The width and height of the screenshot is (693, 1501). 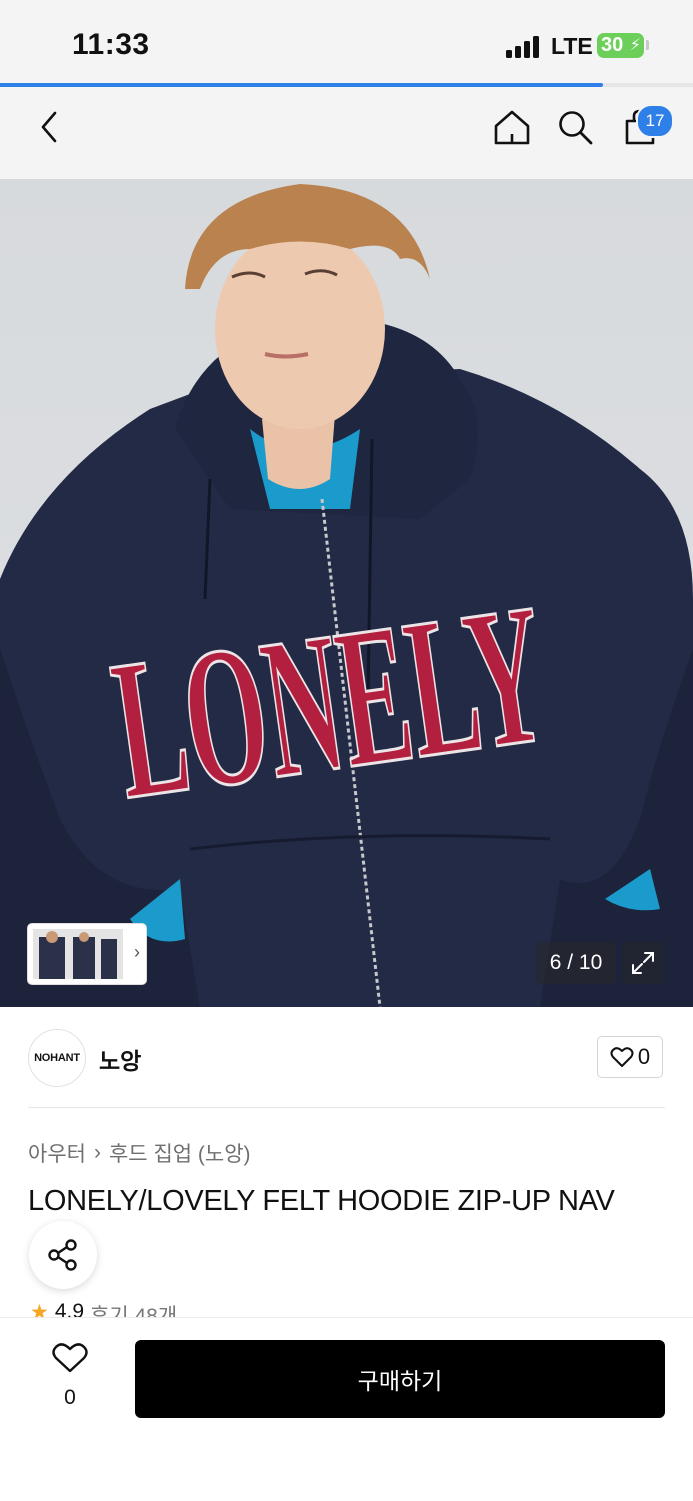 I want to click on back-button, so click(x=50, y=127).